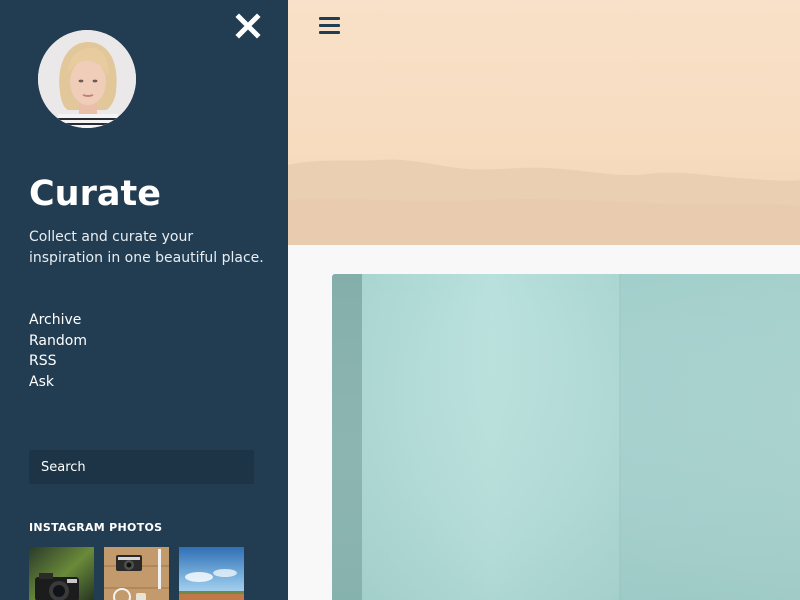  I want to click on site-title: Curate, so click(95, 194).